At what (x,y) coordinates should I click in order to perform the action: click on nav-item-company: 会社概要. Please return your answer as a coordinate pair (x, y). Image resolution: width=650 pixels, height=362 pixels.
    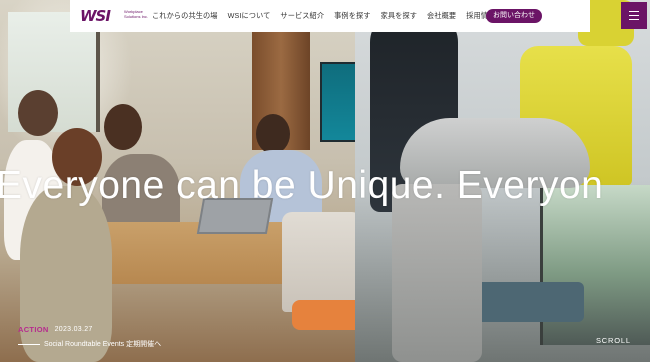
    Looking at the image, I should click on (441, 16).